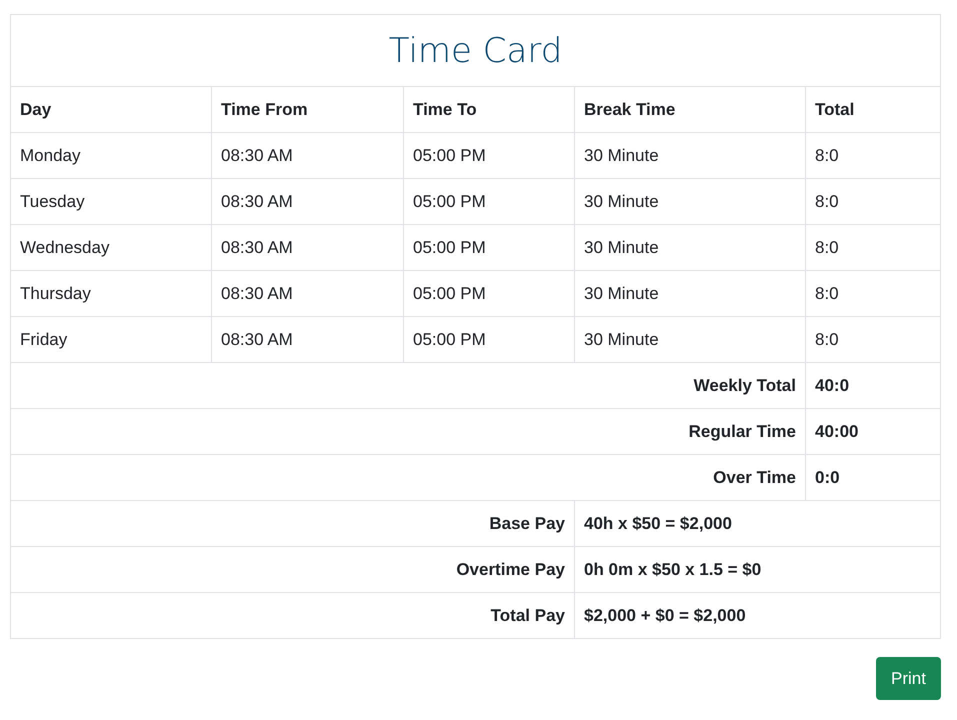 The image size is (957, 720). Describe the element at coordinates (308, 109) in the screenshot. I see `column-header: Time From` at that location.